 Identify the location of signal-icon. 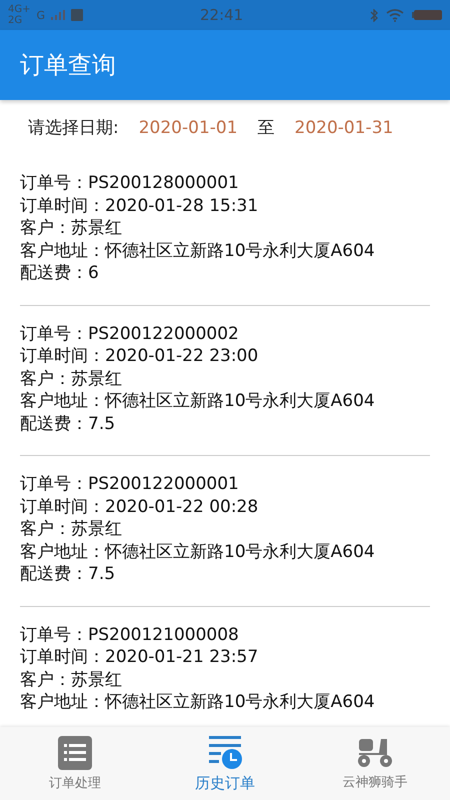
(58, 15).